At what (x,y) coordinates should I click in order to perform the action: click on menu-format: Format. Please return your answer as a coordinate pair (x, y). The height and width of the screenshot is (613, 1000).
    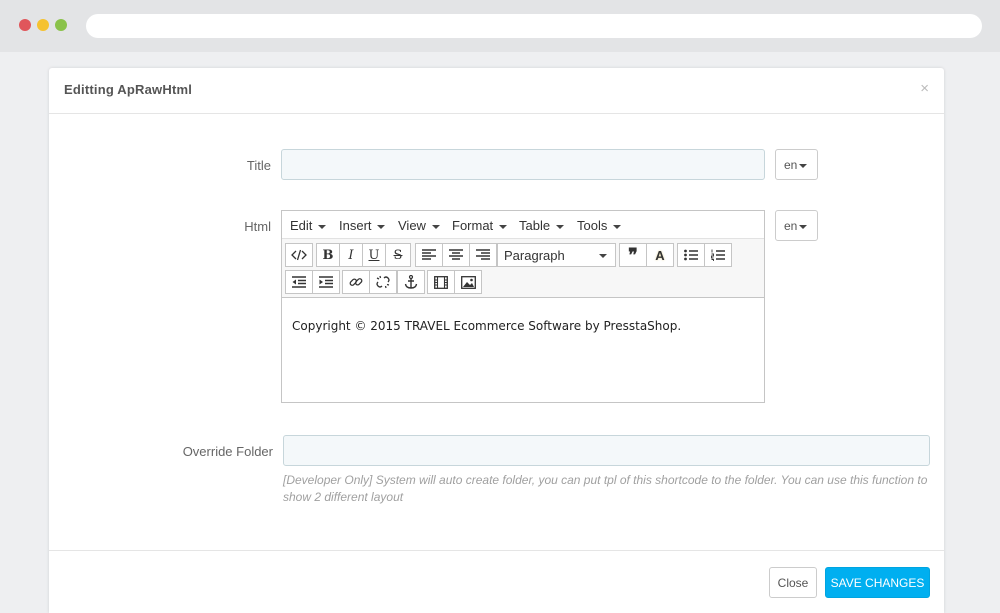
    Looking at the image, I should click on (479, 225).